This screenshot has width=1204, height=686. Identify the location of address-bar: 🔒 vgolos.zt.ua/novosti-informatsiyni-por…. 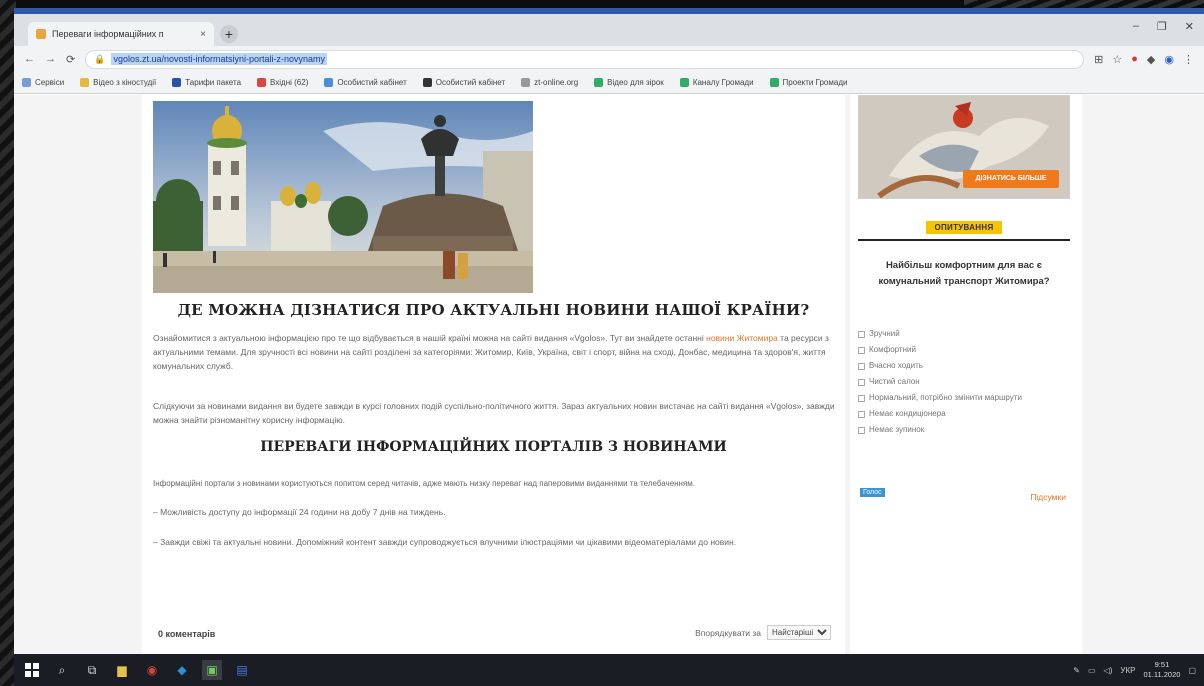
(585, 59).